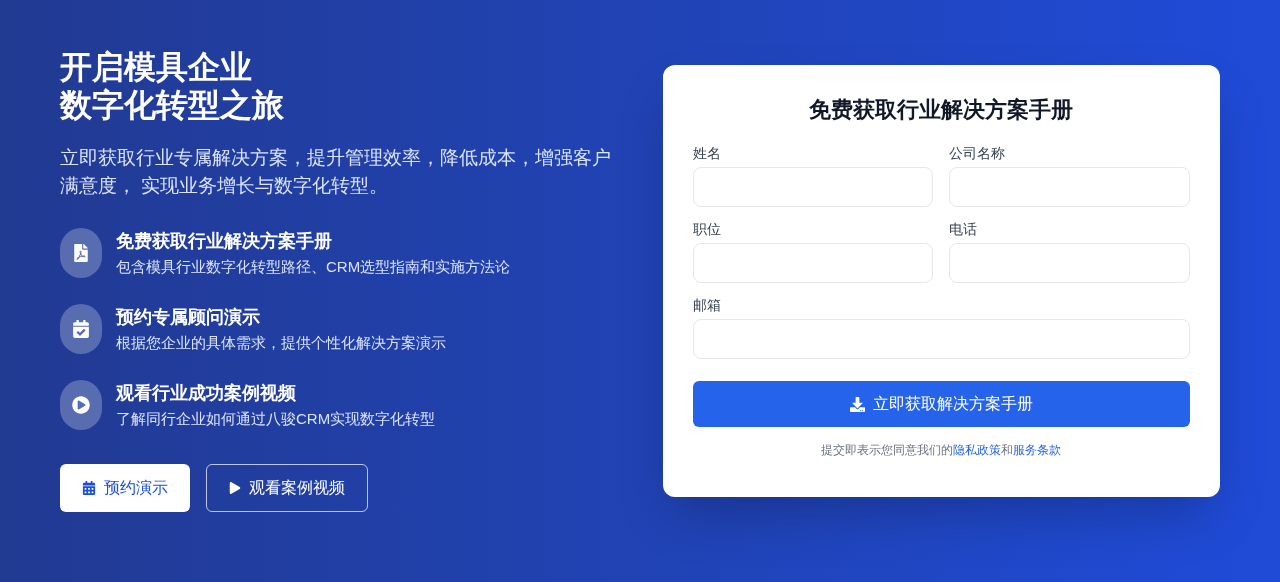 This screenshot has height=582, width=1280. What do you see at coordinates (206, 393) in the screenshot?
I see `feature-title: 观看行业成功案例视频` at bounding box center [206, 393].